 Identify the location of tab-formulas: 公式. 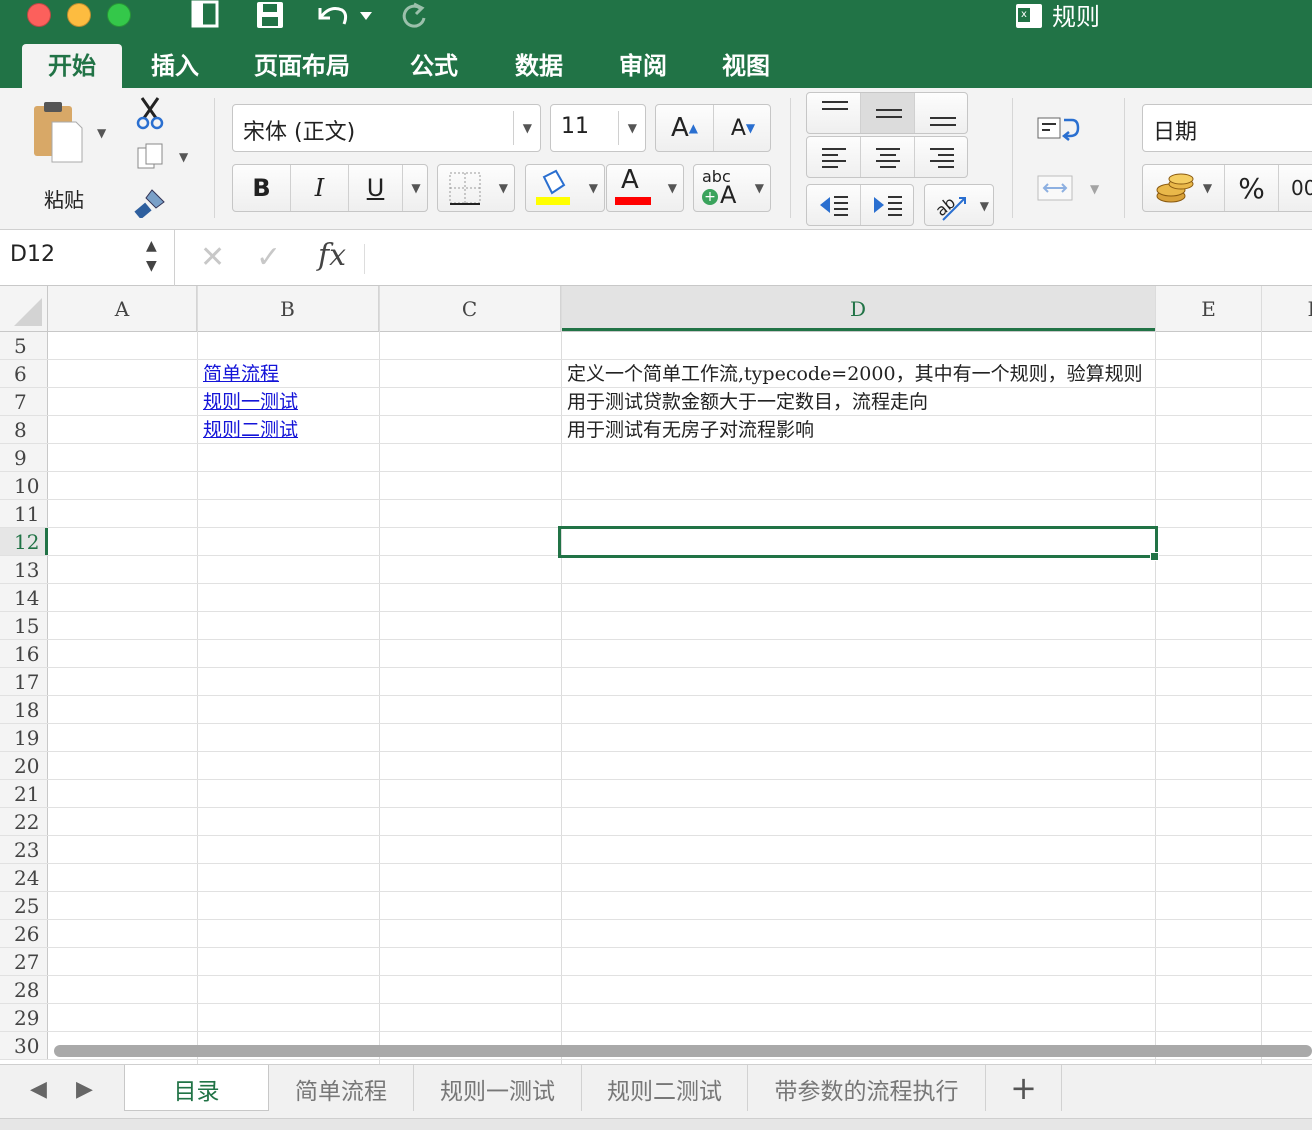
(434, 66).